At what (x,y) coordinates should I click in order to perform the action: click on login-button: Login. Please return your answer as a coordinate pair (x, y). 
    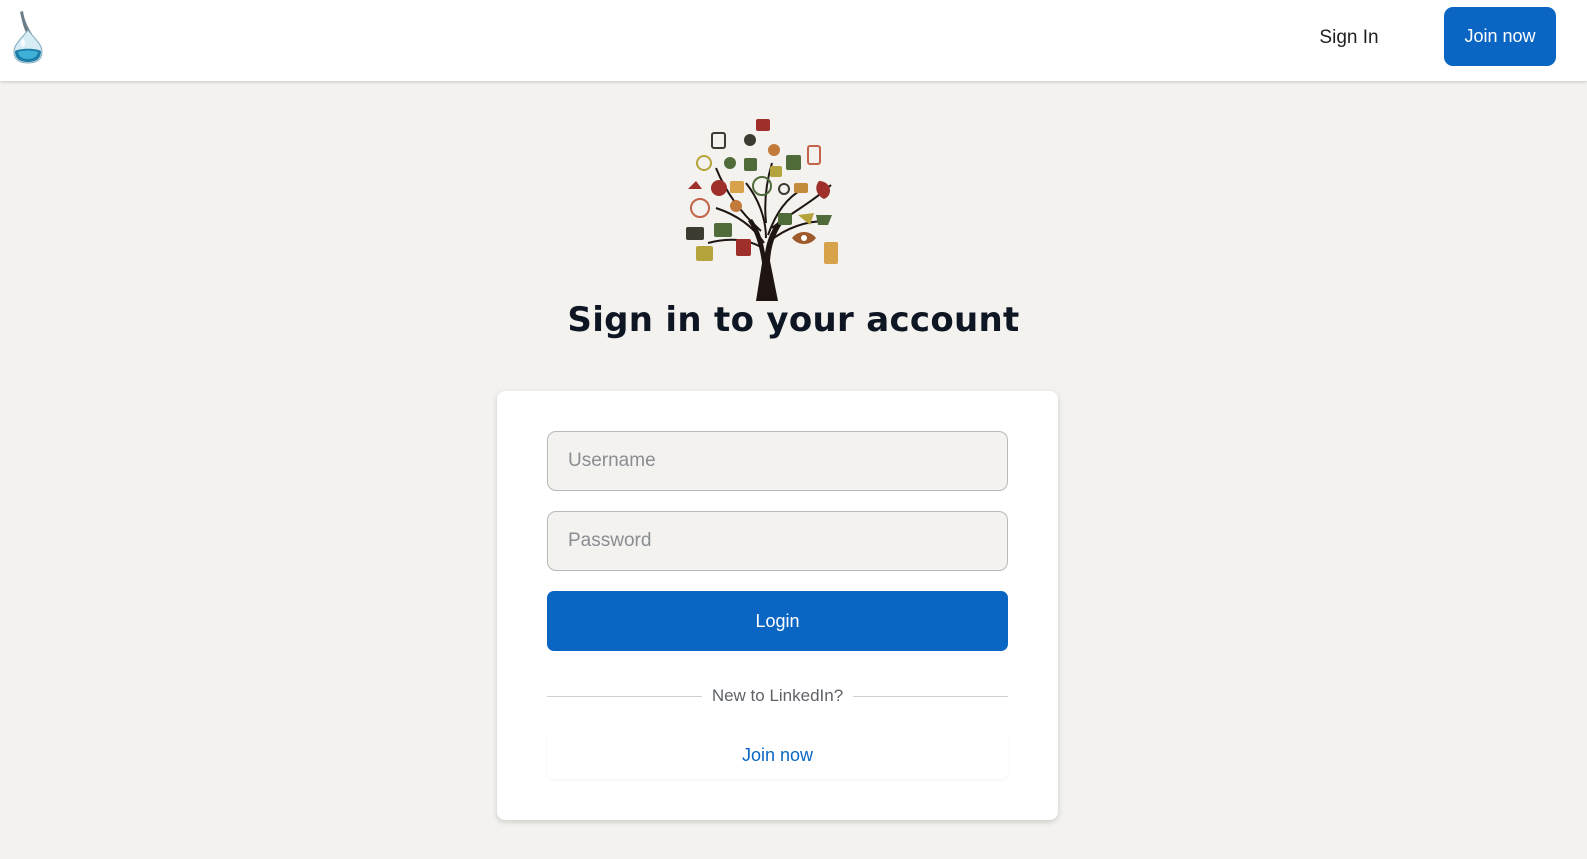
    Looking at the image, I should click on (777, 621).